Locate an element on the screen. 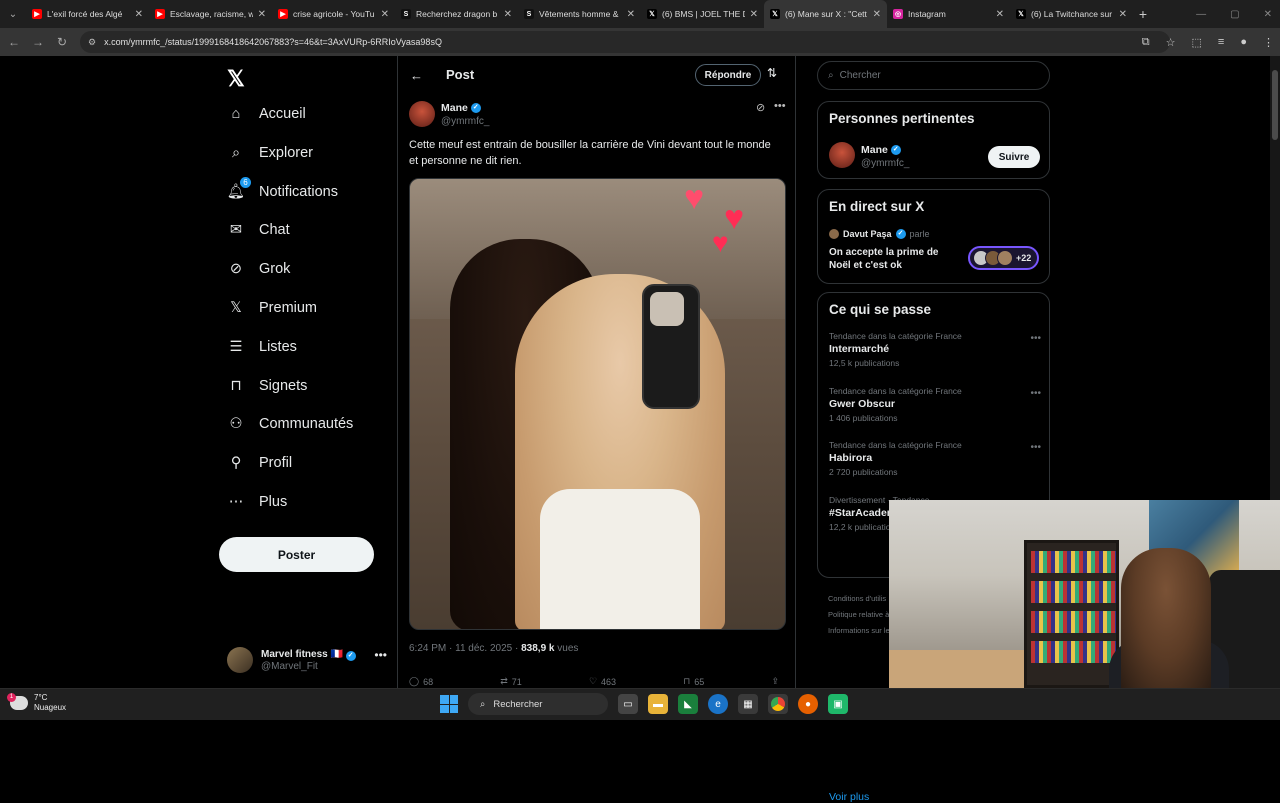  browser-tab: ▶ Esclavage, racisme, w ✕ is located at coordinates (210, 14).